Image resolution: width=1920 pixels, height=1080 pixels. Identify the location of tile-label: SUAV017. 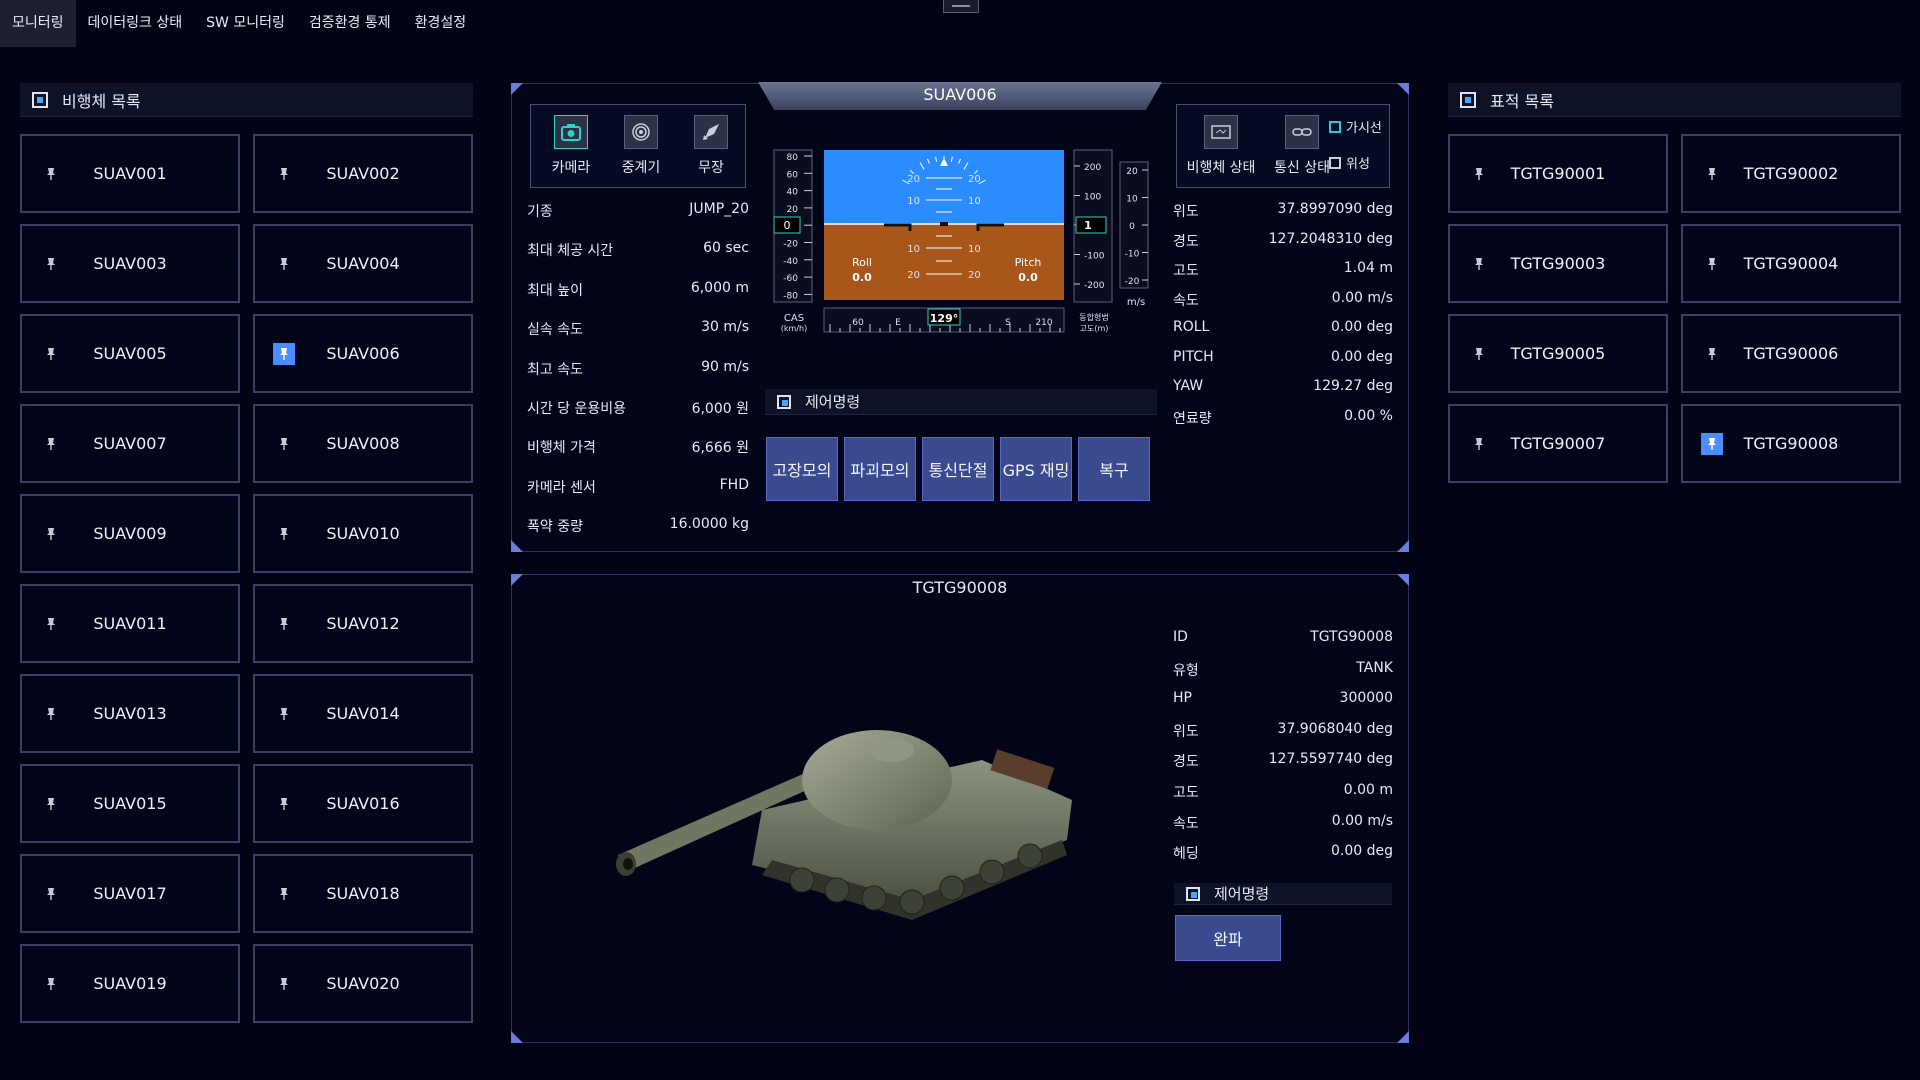
(130, 893).